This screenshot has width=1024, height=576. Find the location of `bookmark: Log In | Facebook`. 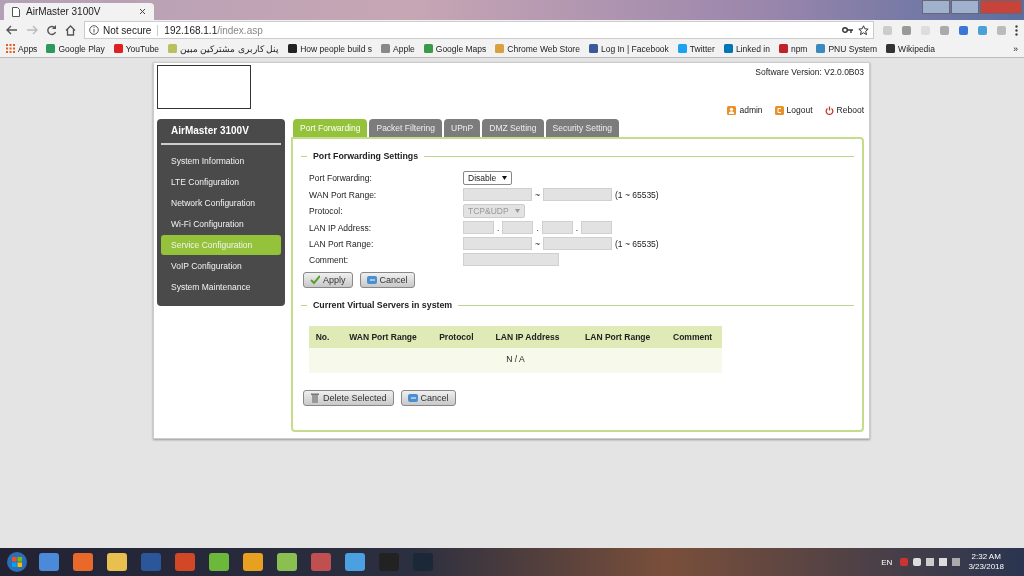

bookmark: Log In | Facebook is located at coordinates (628, 48).